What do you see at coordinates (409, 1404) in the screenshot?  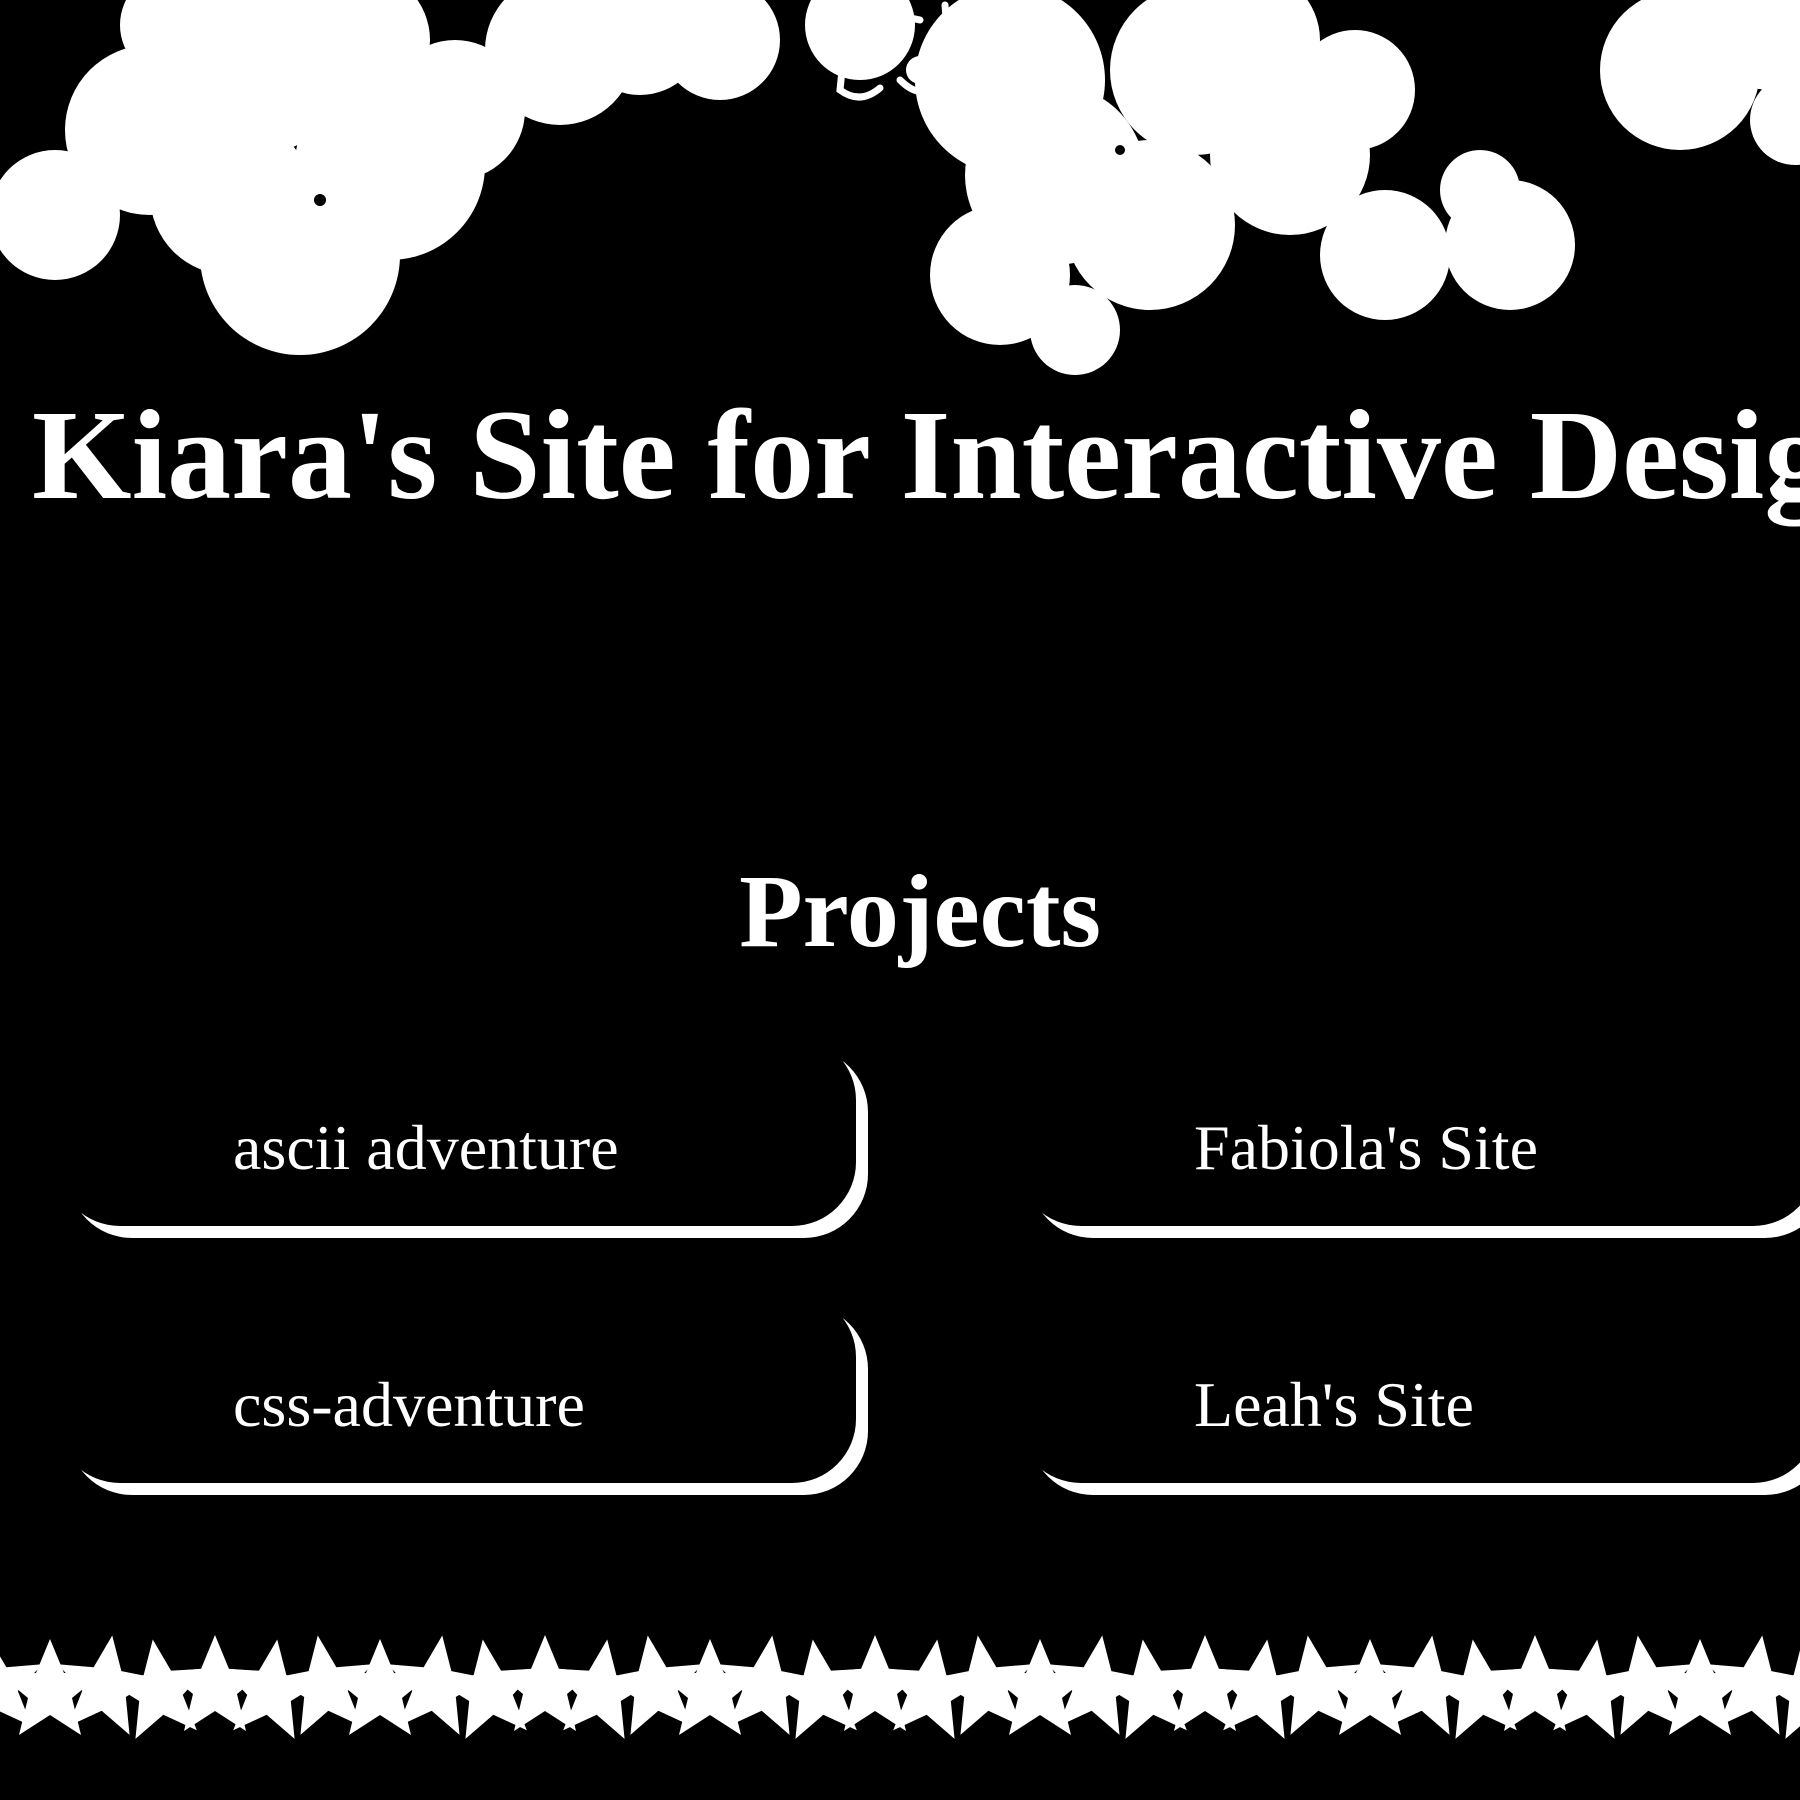 I see `project-link-label: css-adventure` at bounding box center [409, 1404].